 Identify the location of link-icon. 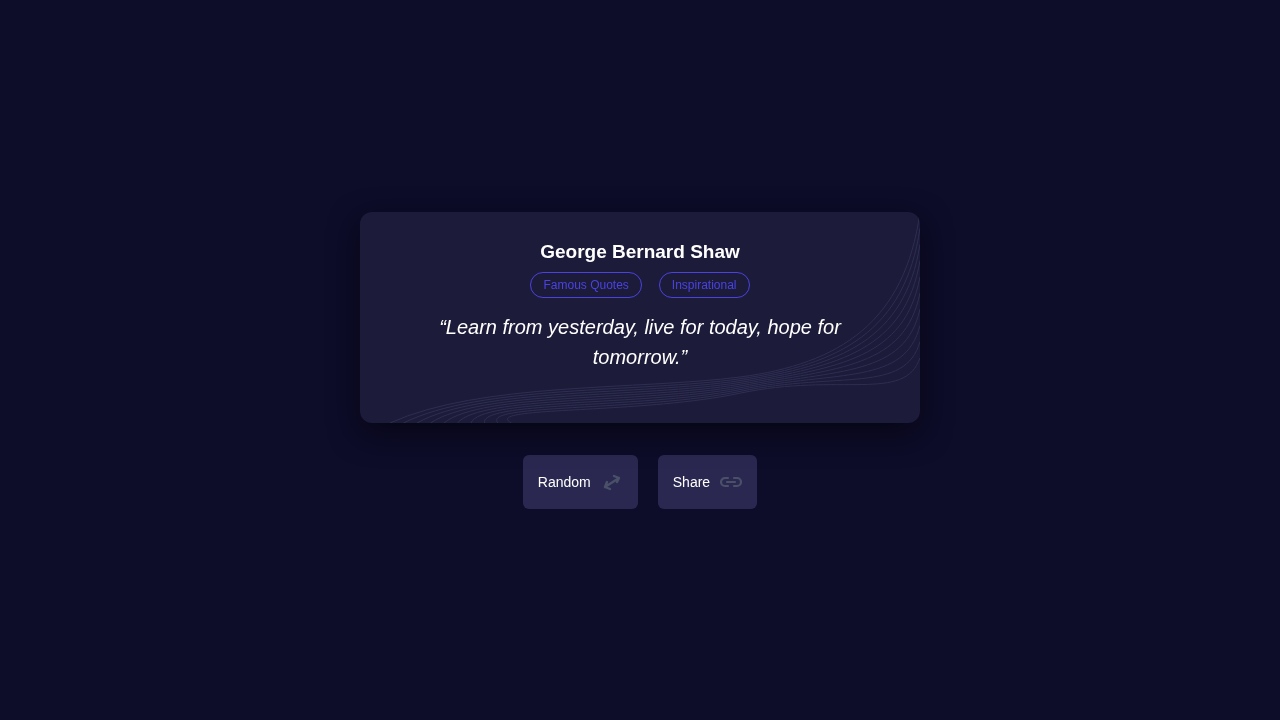
(731, 482).